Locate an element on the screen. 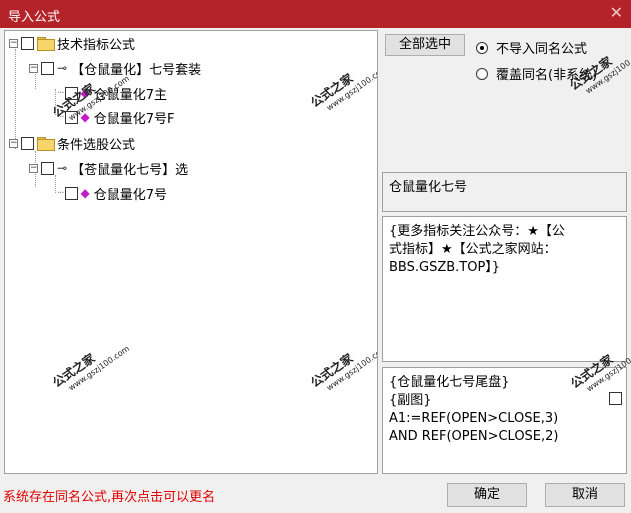 The width and height of the screenshot is (631, 513). tree-node-label: 仓鼠量化7号F is located at coordinates (134, 119).